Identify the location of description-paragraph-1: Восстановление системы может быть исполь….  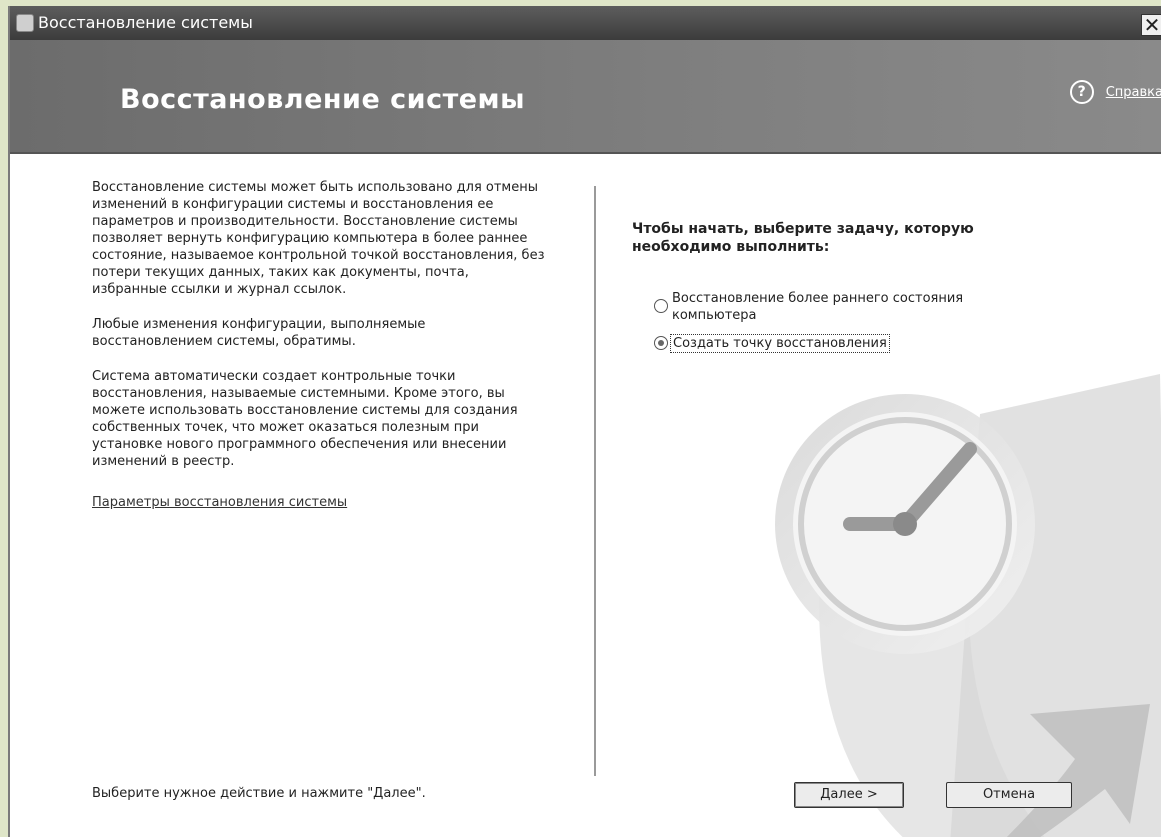
(318, 238).